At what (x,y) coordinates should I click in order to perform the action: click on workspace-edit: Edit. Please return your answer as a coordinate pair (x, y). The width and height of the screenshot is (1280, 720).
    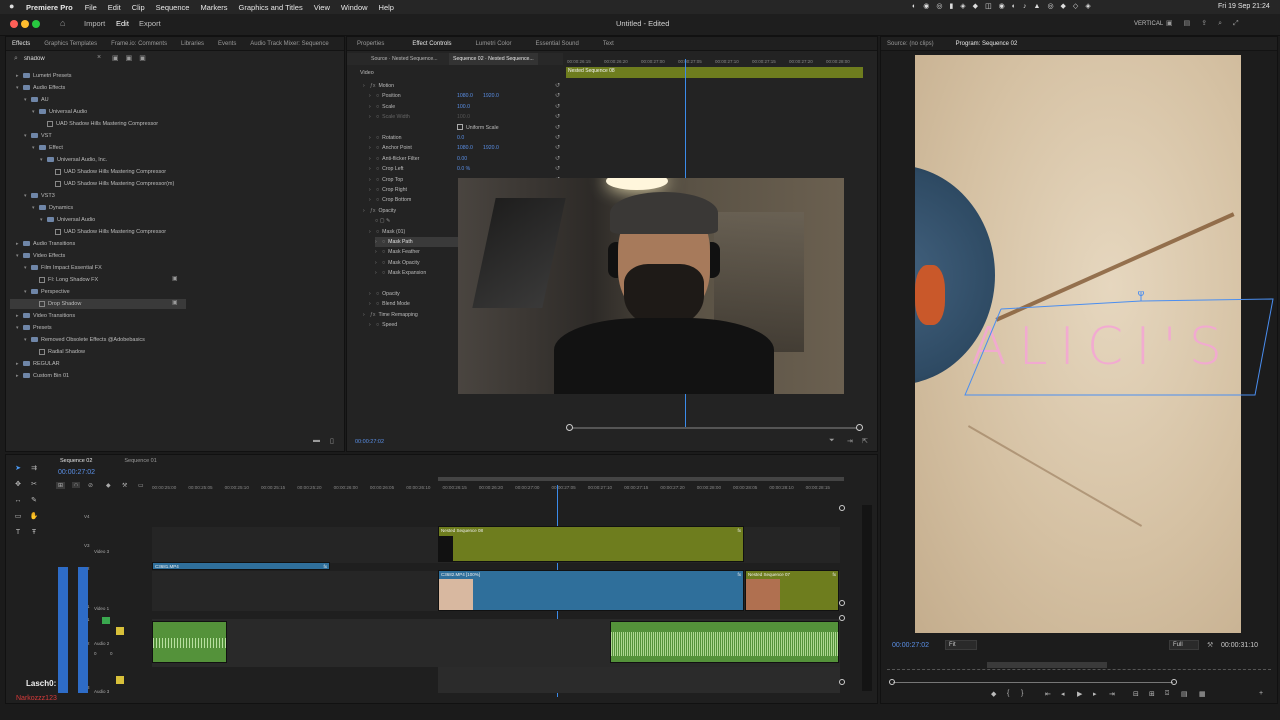
    Looking at the image, I should click on (122, 23).